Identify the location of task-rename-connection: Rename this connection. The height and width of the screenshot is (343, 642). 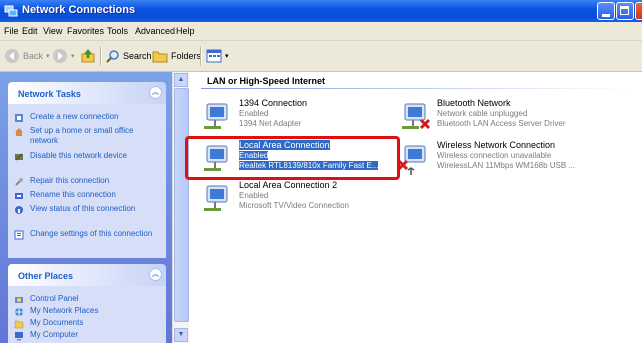
(88, 195).